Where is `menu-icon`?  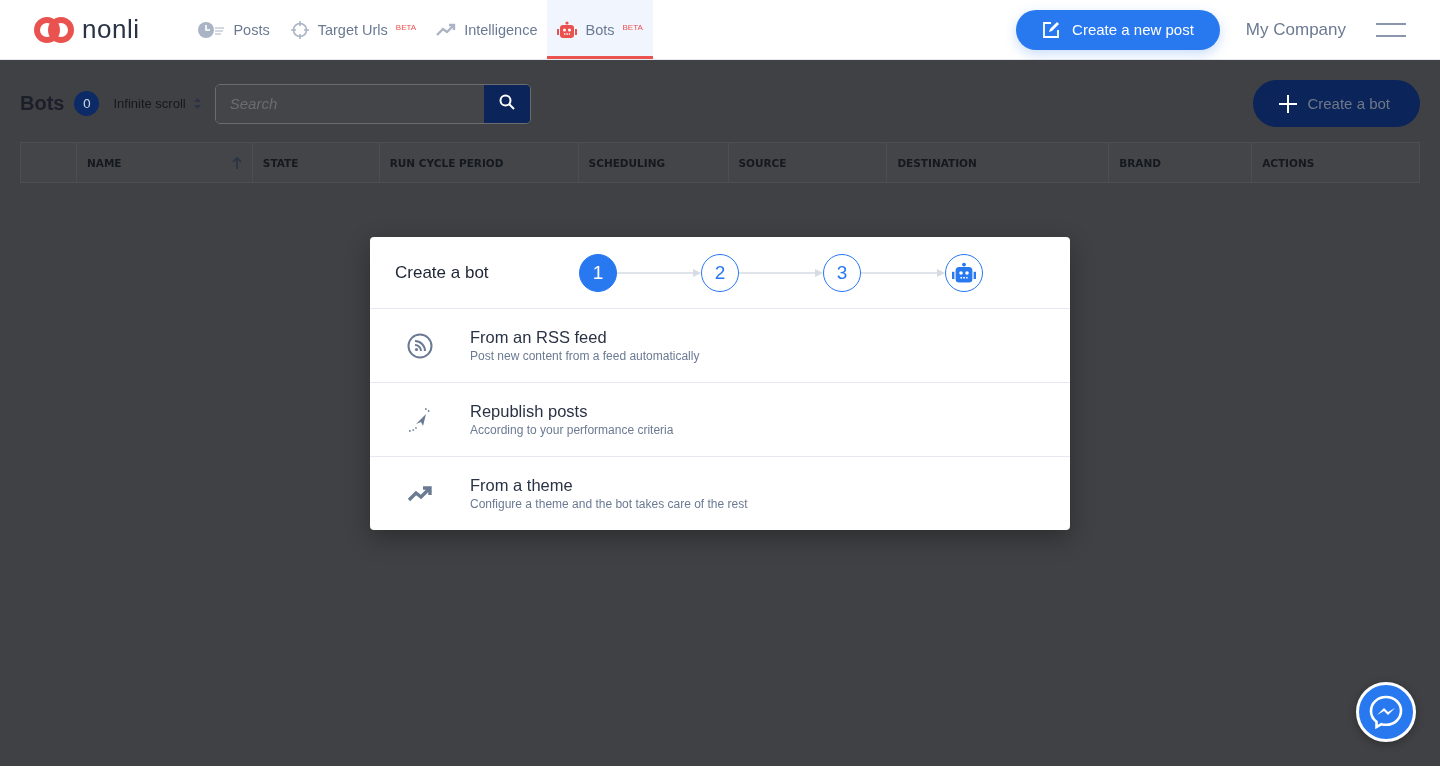
menu-icon is located at coordinates (1391, 29).